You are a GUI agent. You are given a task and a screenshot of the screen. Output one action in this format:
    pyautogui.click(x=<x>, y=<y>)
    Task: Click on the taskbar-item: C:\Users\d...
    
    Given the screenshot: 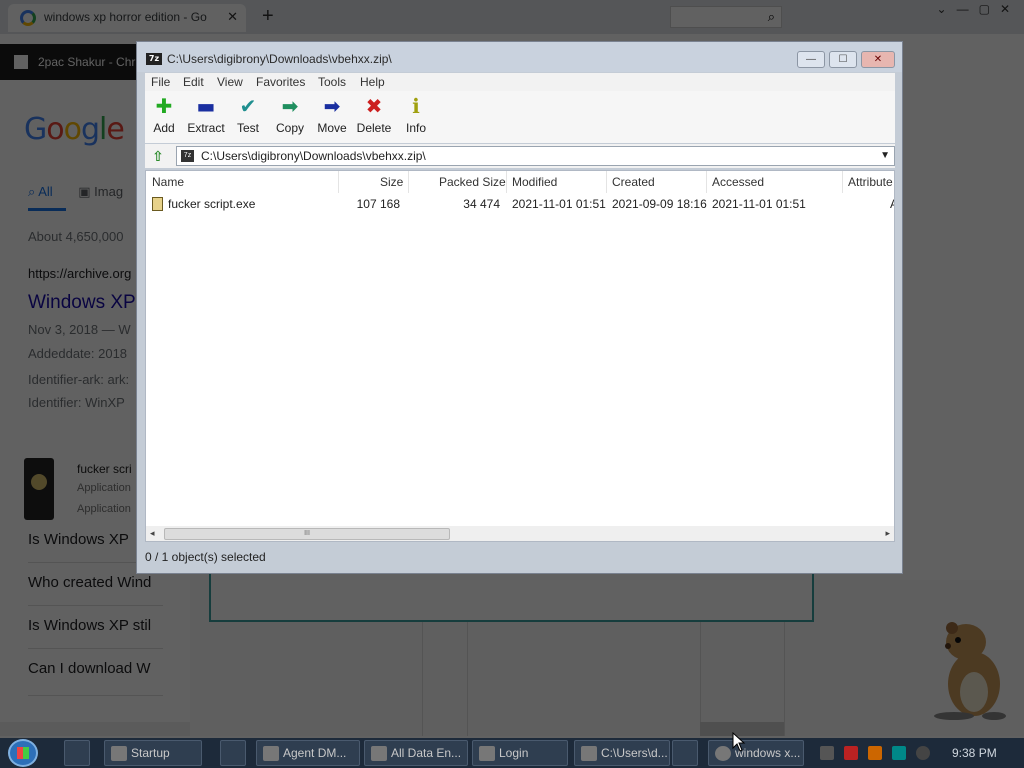 What is the action you would take?
    pyautogui.click(x=622, y=753)
    